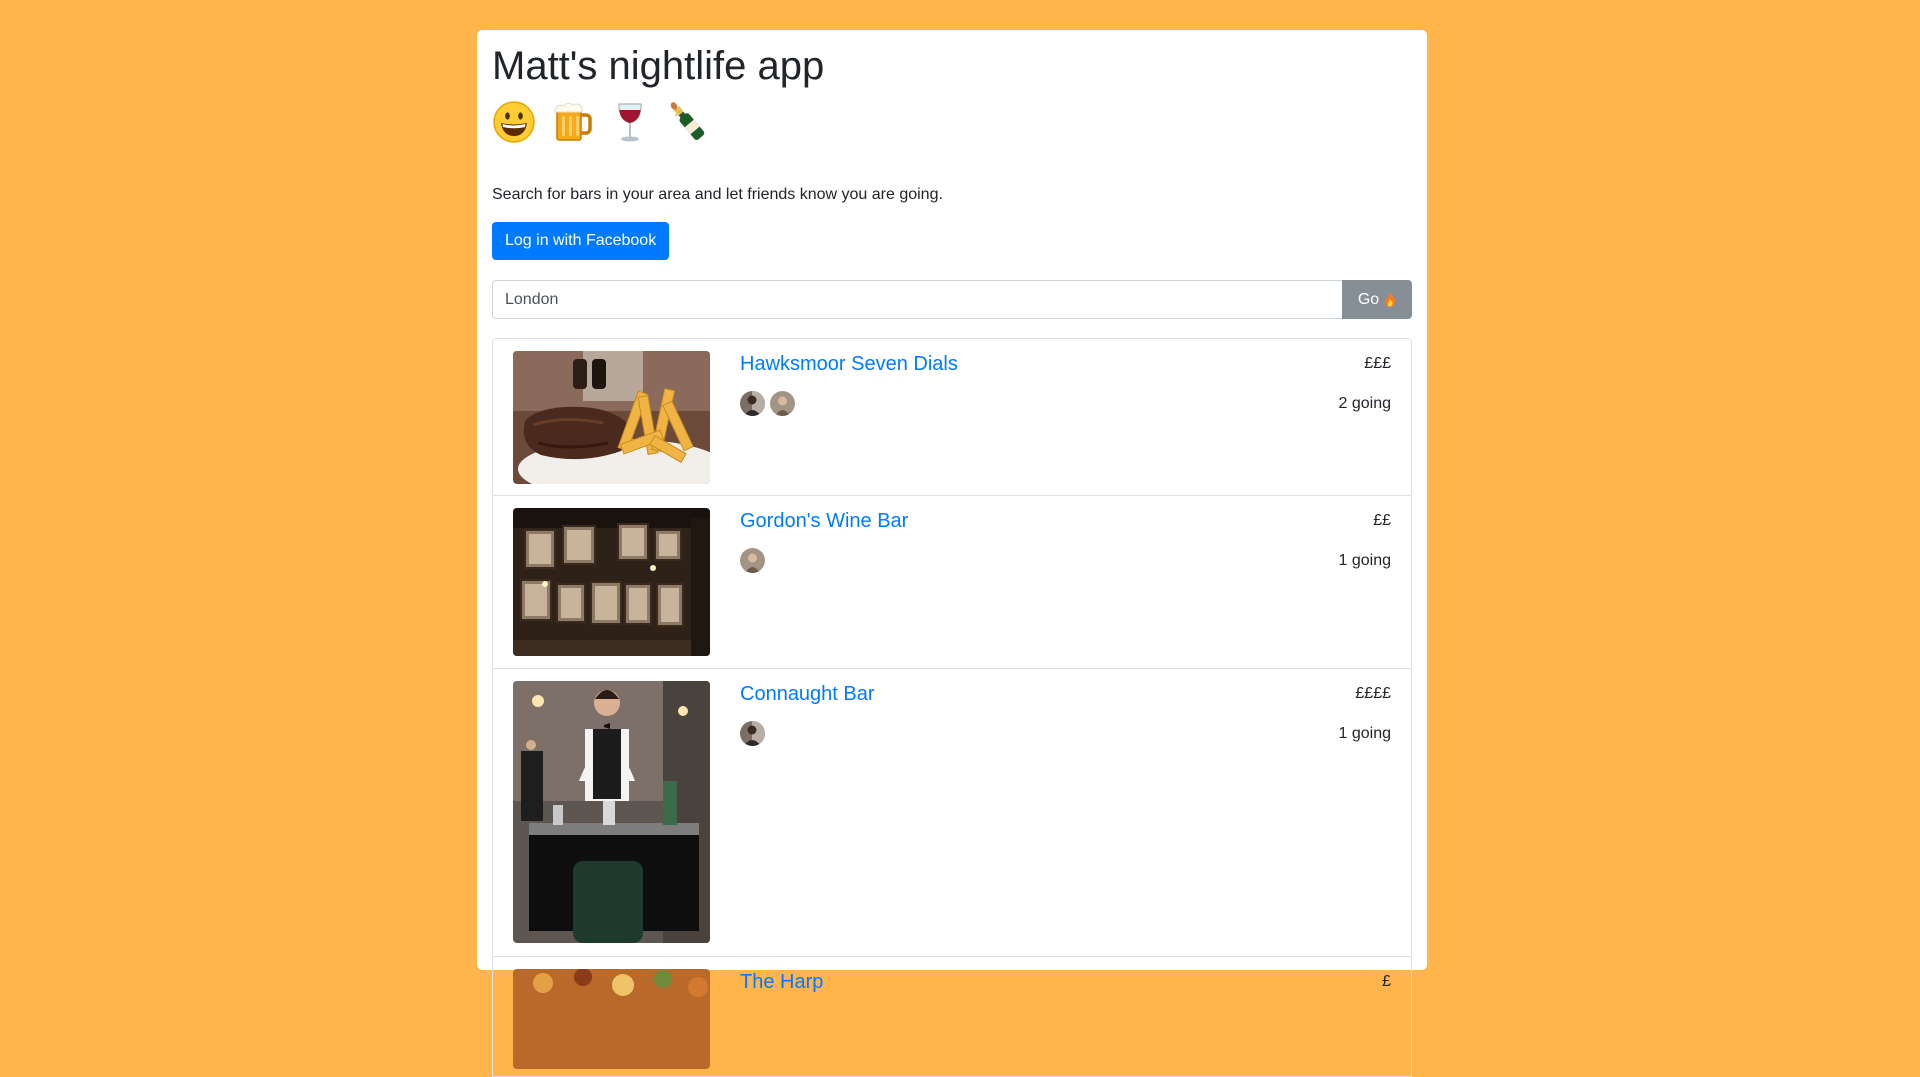 The image size is (1920, 1077). I want to click on go-button: Go, so click(1377, 299).